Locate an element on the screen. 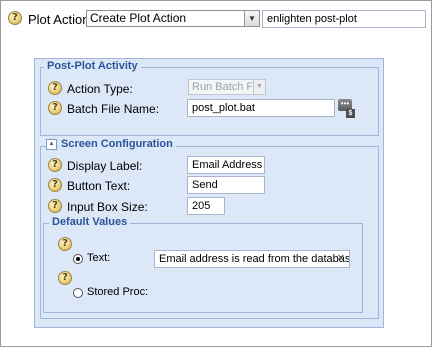  display-label-input: Email Address is located at coordinates (226, 165).